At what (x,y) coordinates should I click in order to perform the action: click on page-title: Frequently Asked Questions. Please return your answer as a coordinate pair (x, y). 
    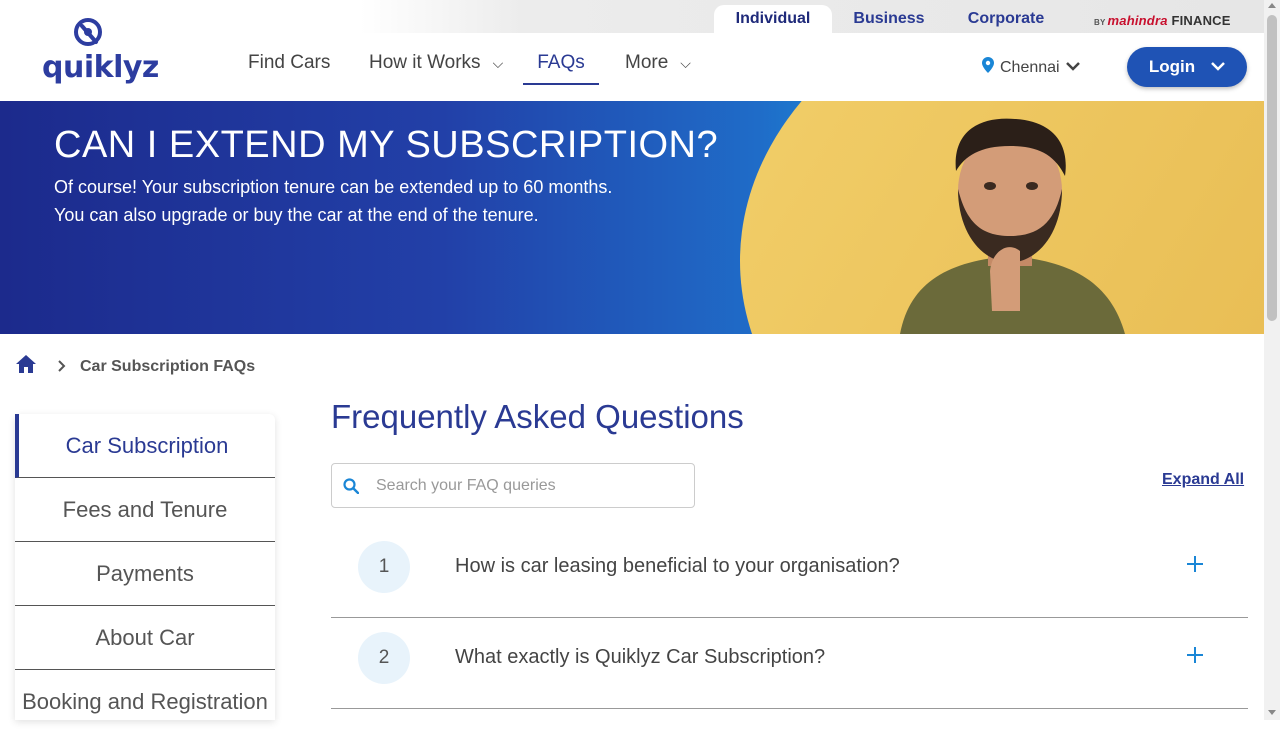
    Looking at the image, I should click on (537, 416).